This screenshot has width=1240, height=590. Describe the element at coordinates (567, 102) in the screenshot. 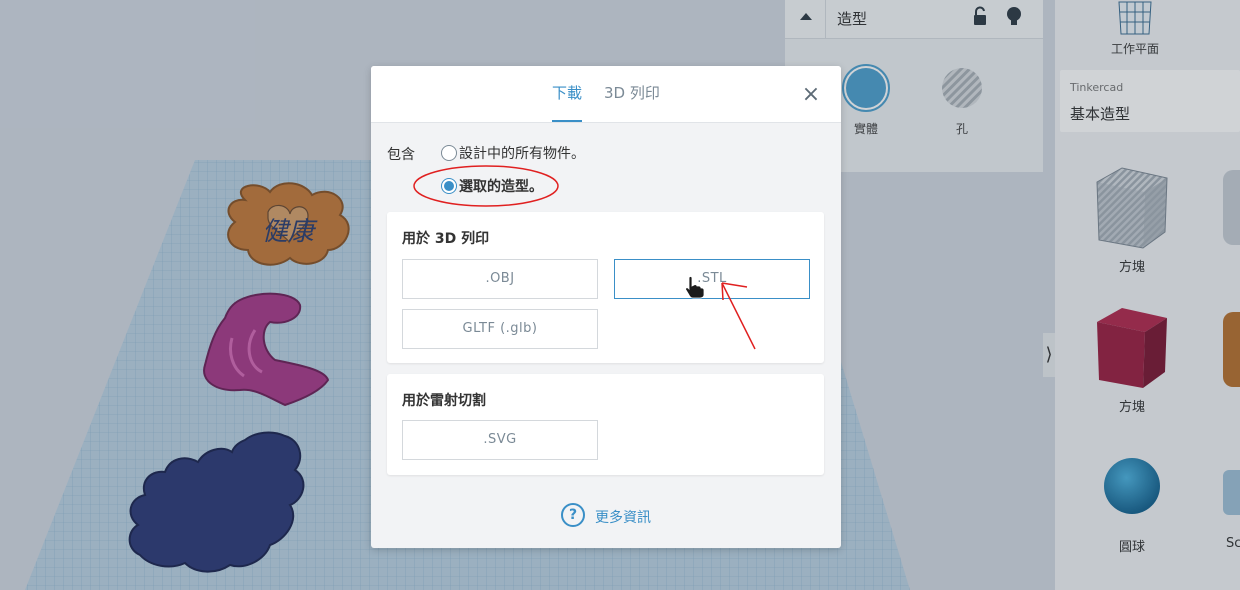

I see `tab-download: 下載` at that location.